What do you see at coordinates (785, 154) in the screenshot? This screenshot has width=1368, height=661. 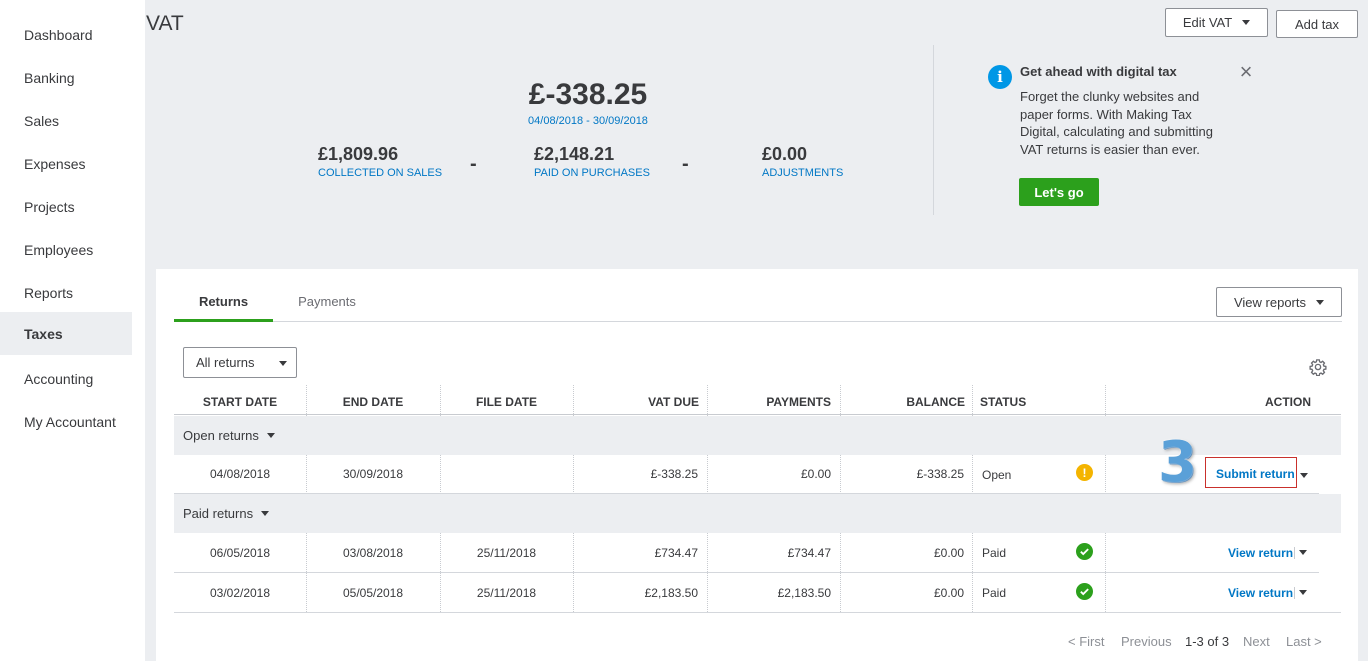 I see `adjustments-amount: £0.00` at bounding box center [785, 154].